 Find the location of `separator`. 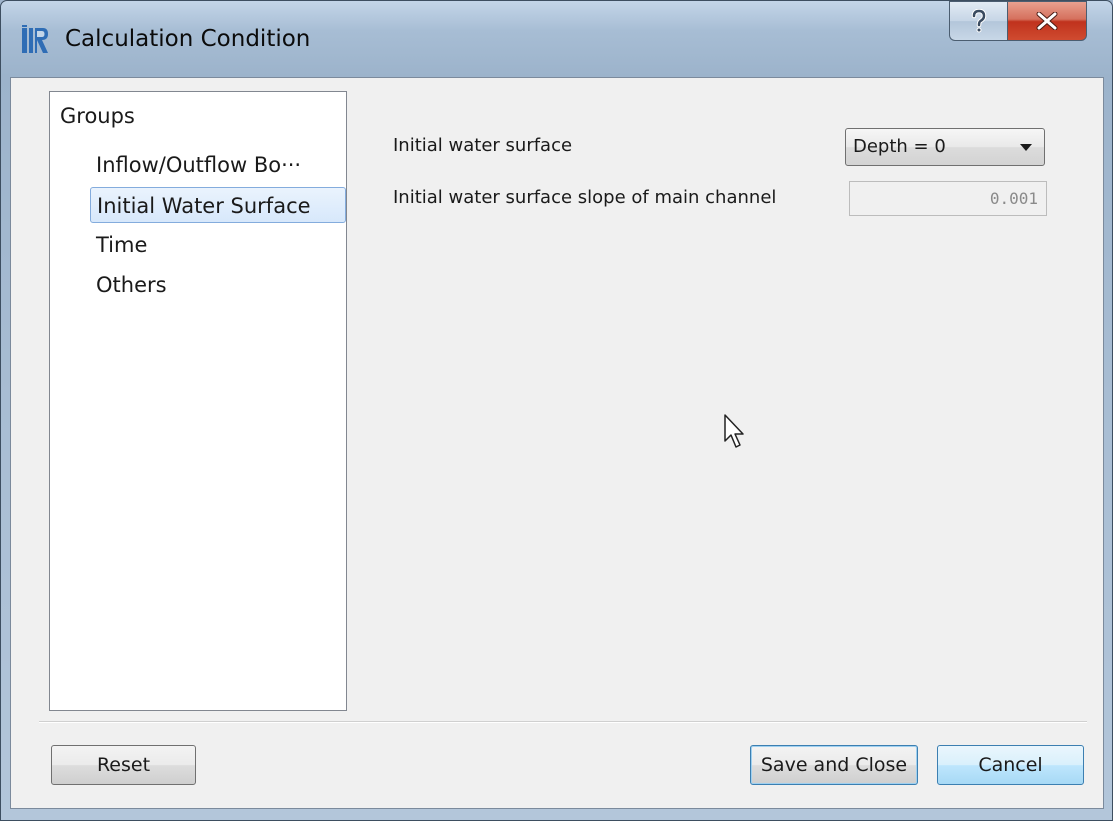

separator is located at coordinates (563, 722).